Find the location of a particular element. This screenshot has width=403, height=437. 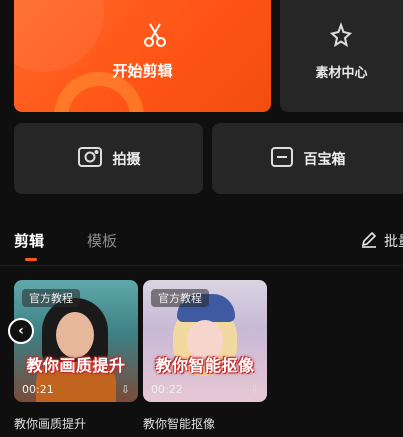

section-divider is located at coordinates (201, 265).